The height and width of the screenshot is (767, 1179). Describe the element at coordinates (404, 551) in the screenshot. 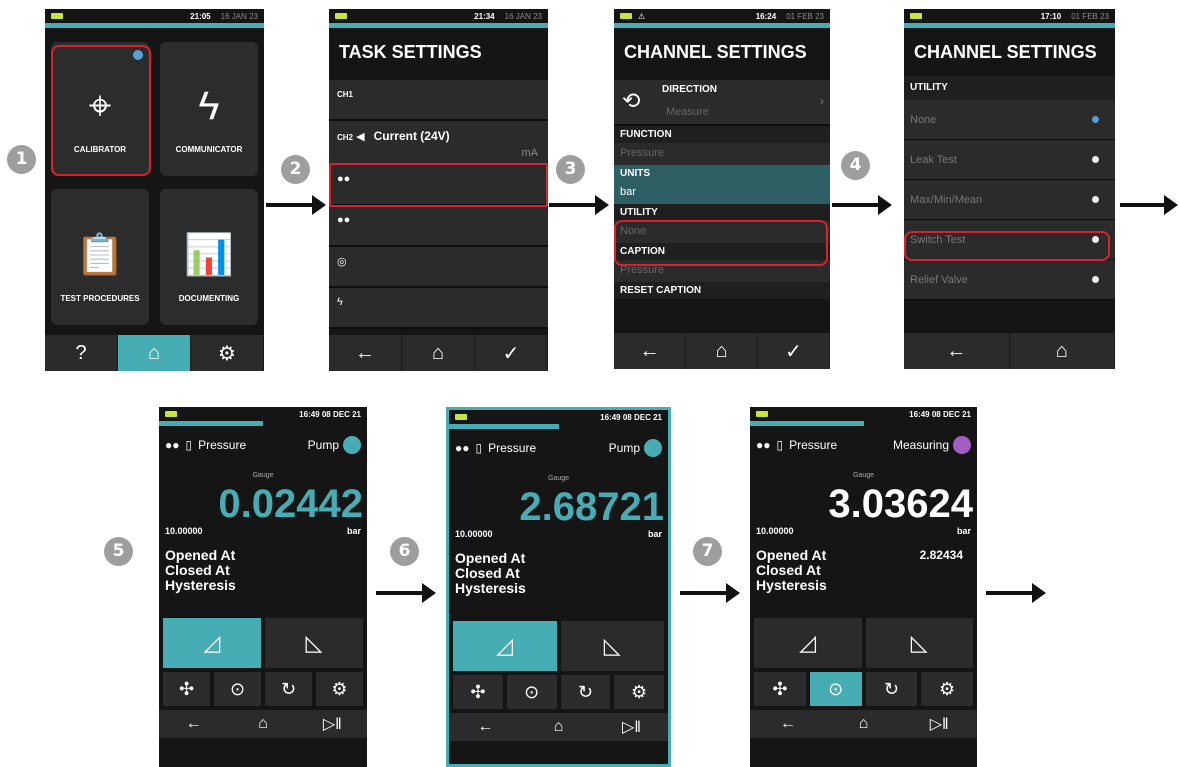

I see `step-badge-6: 6` at that location.